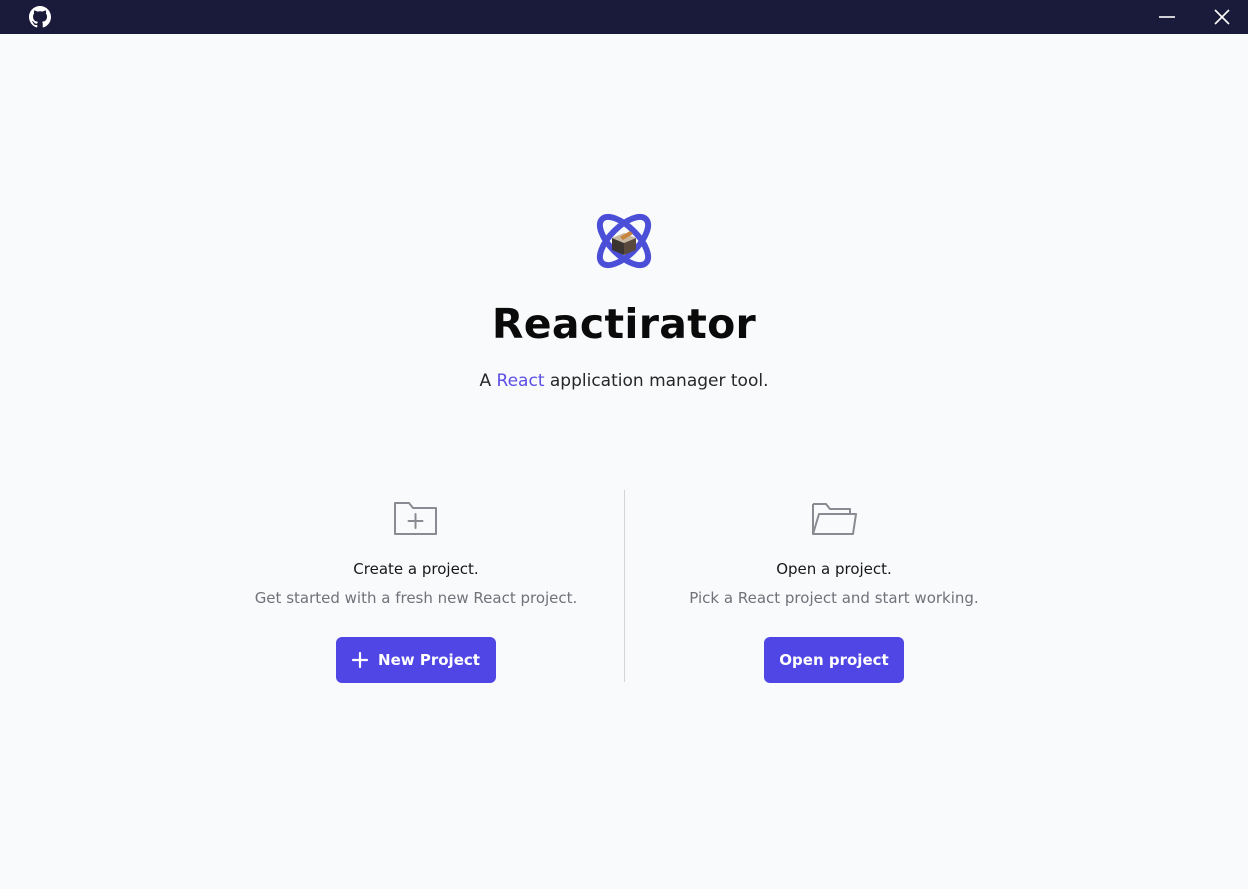 This screenshot has height=889, width=1248. I want to click on tagline-suffix: application manager tool., so click(656, 381).